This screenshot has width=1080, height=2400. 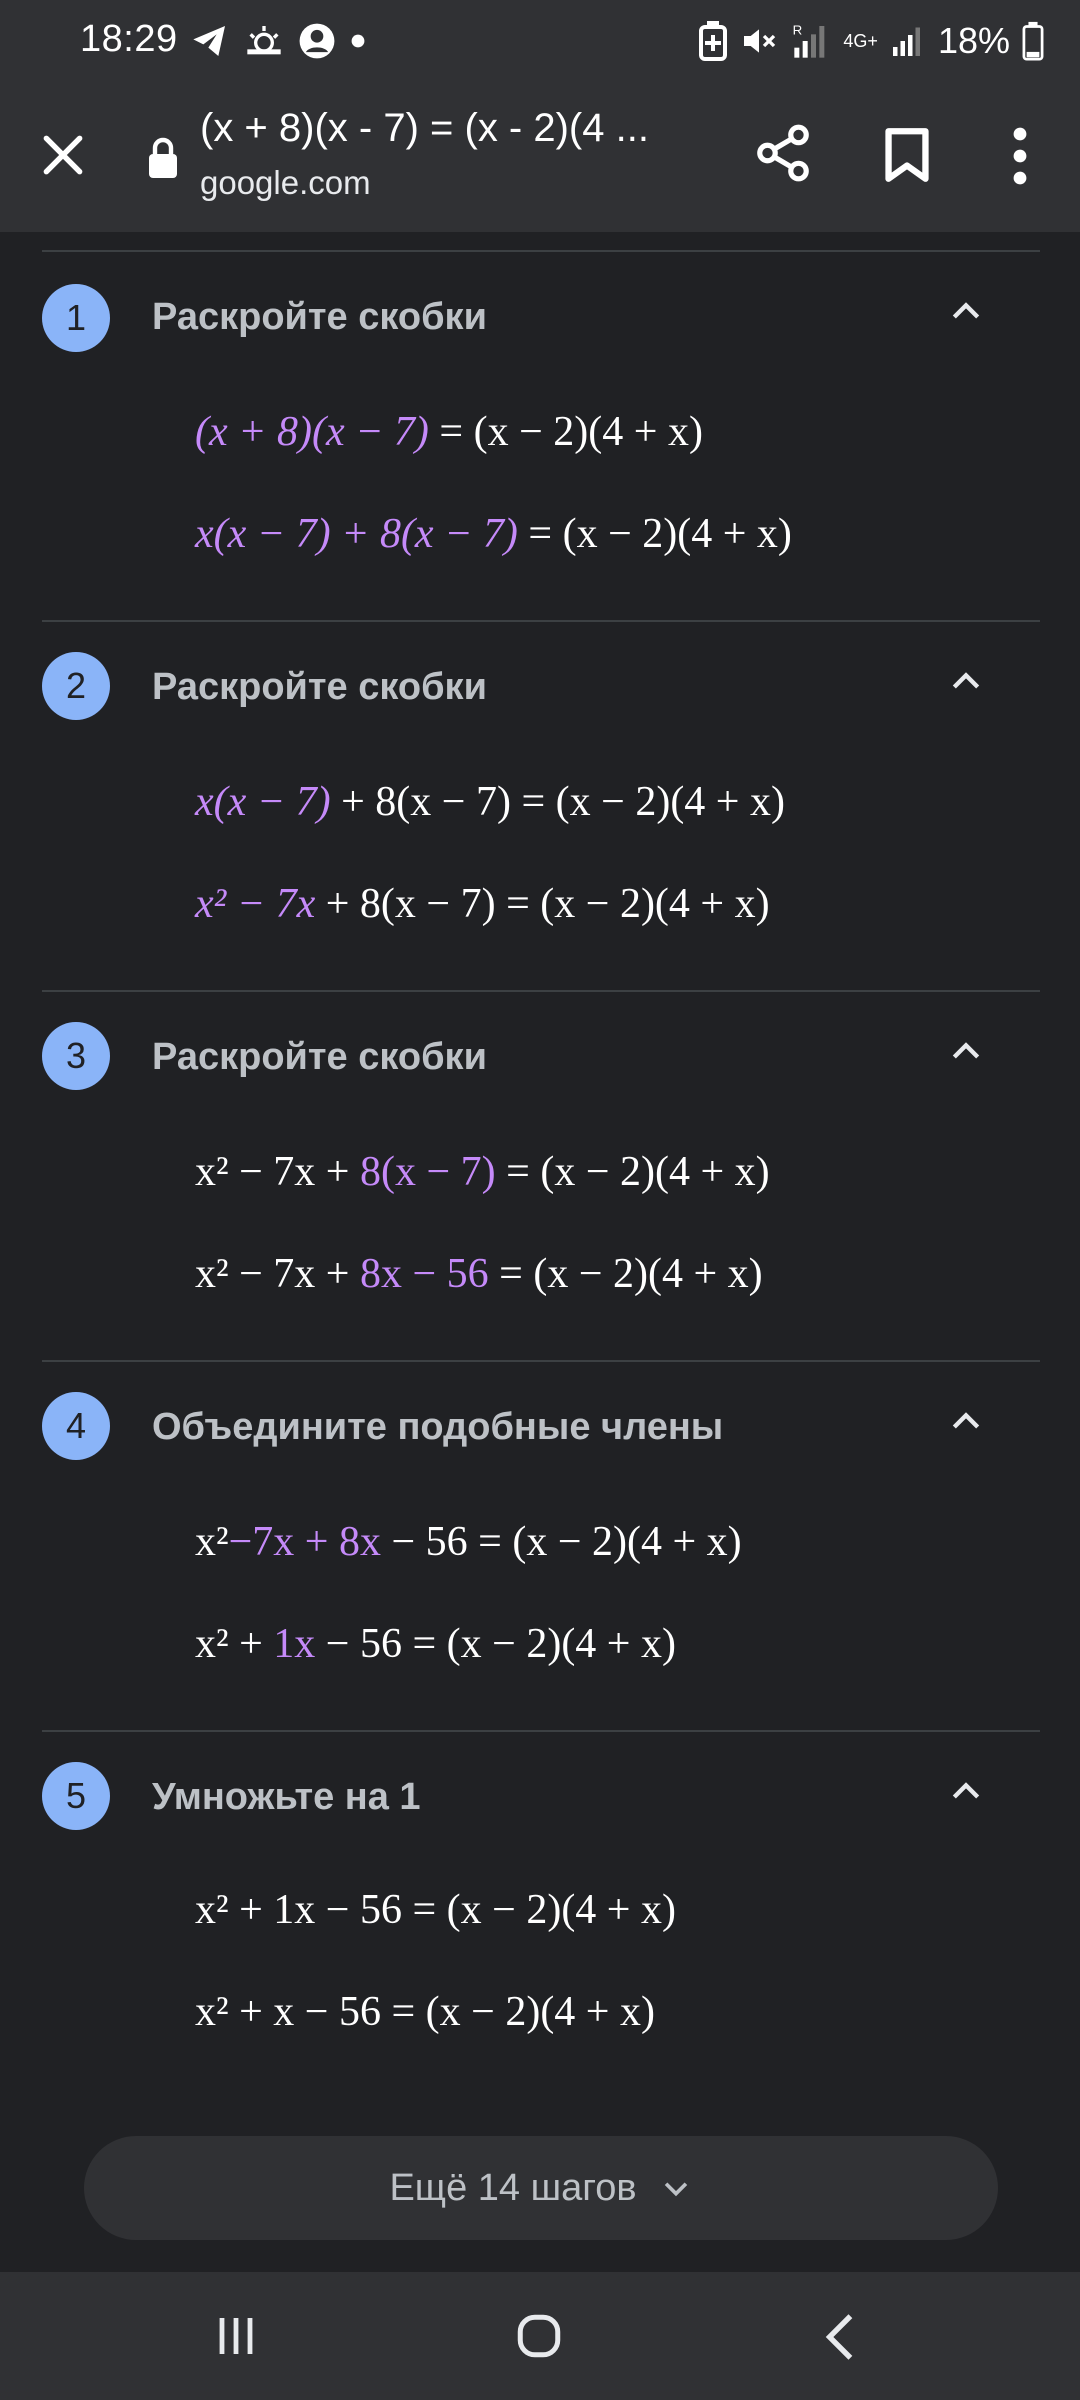 What do you see at coordinates (209, 41) in the screenshot?
I see `telegram-icon` at bounding box center [209, 41].